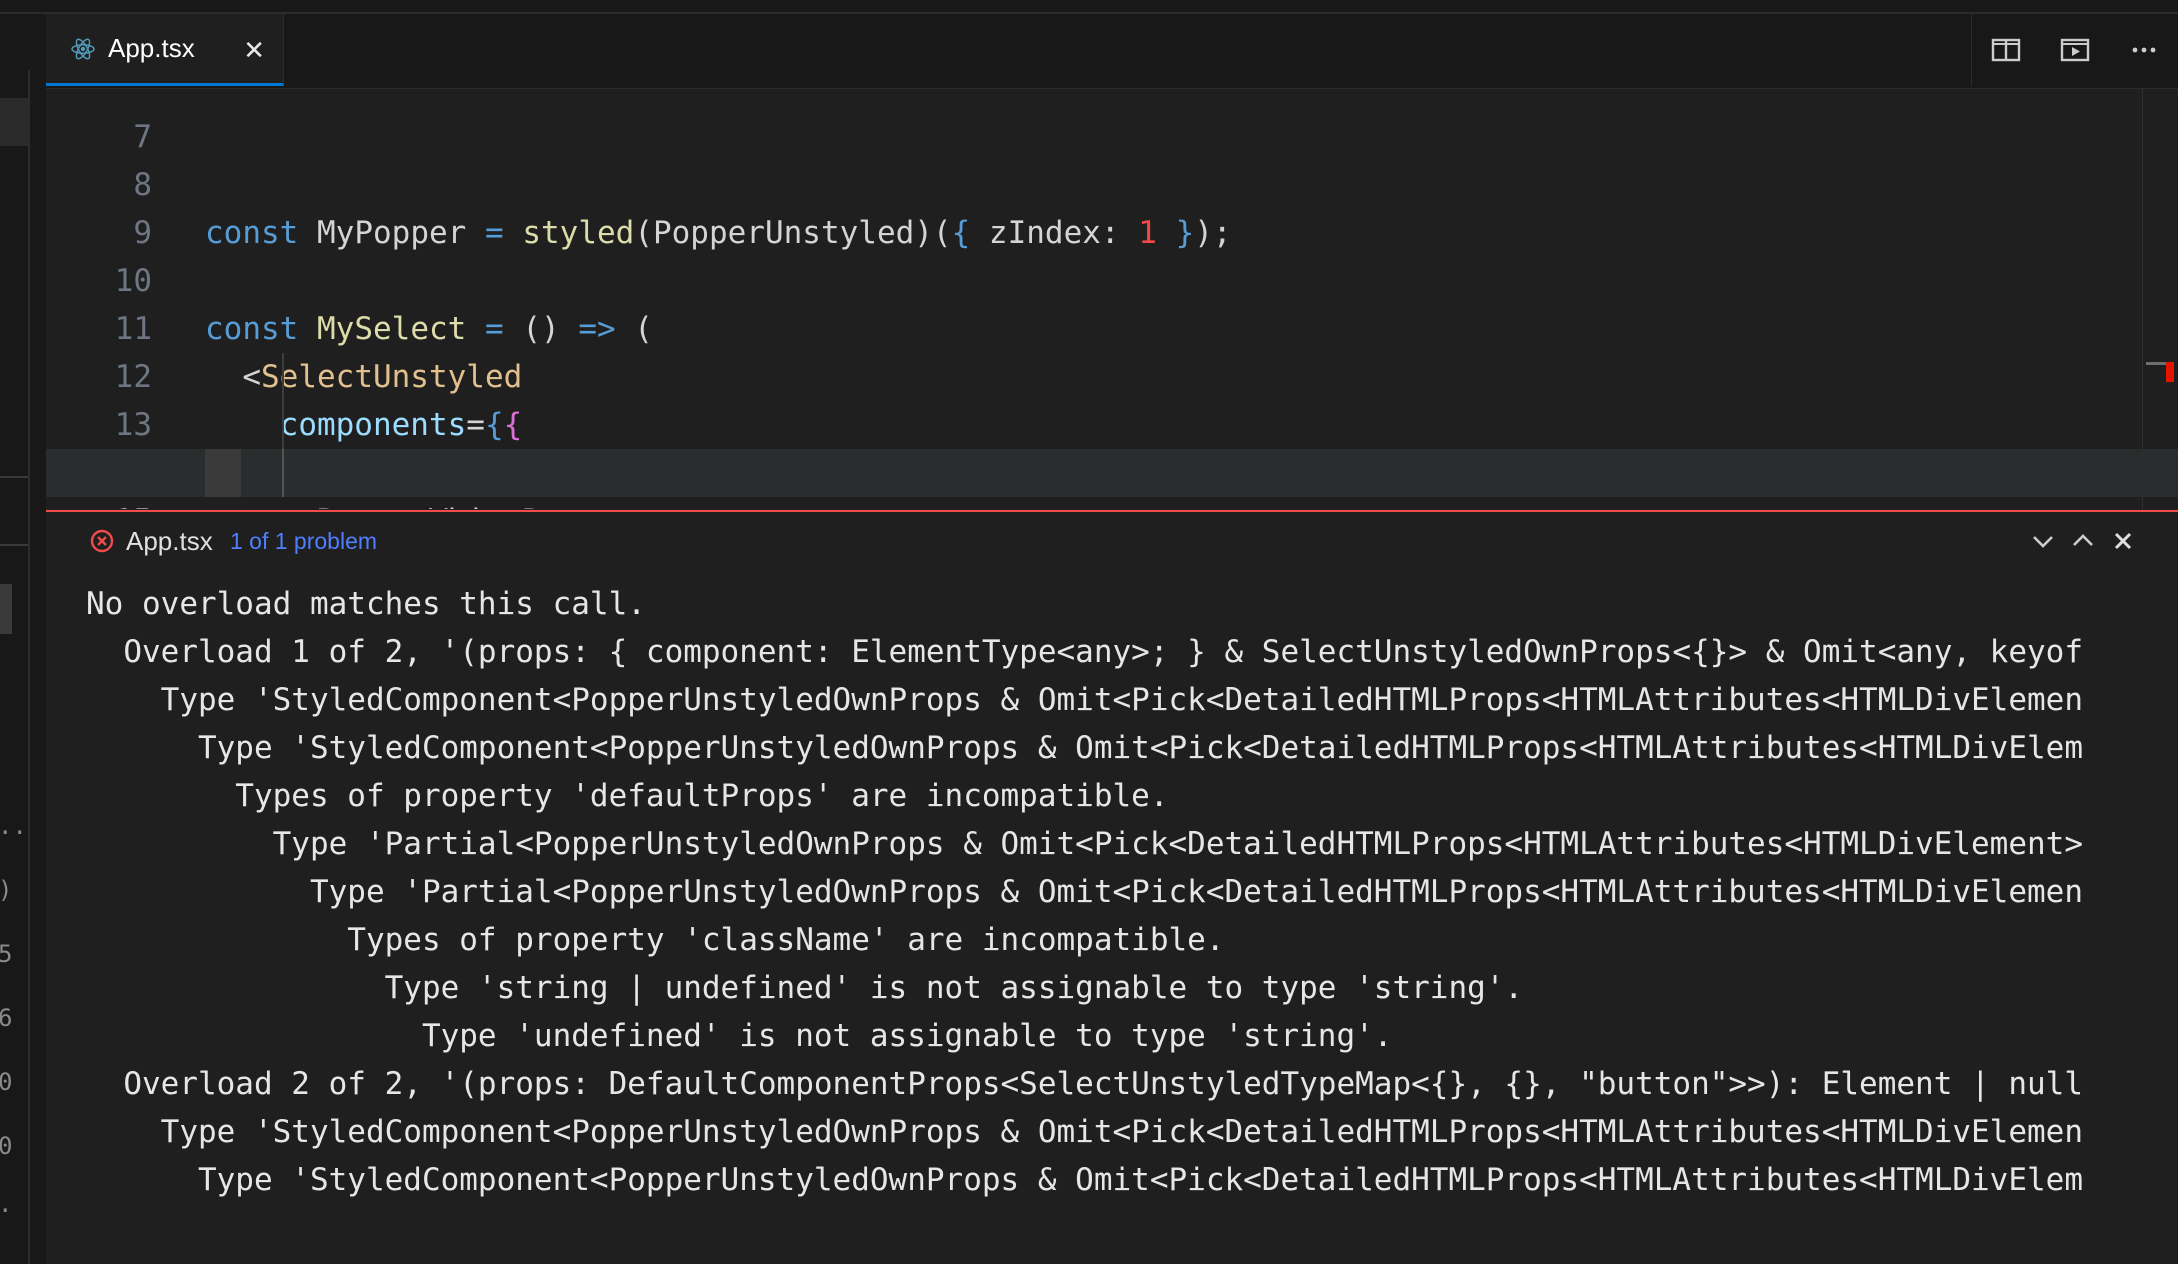  I want to click on more-actions-icon, so click(2144, 50).